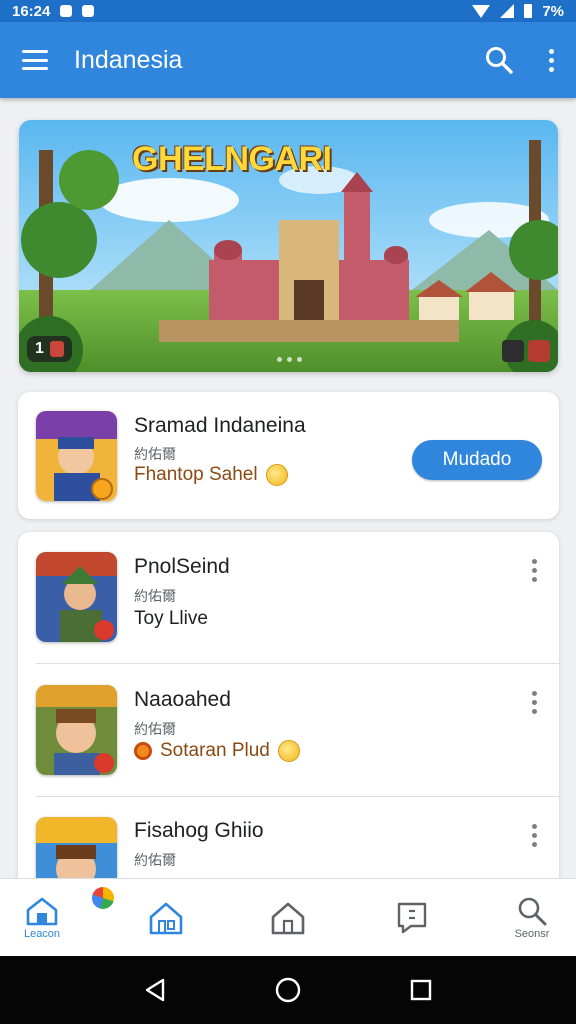 Image resolution: width=576 pixels, height=1024 pixels. What do you see at coordinates (288, 730) in the screenshot?
I see `list-item: Naaoahed 約佑爾 Sotaran Plud` at bounding box center [288, 730].